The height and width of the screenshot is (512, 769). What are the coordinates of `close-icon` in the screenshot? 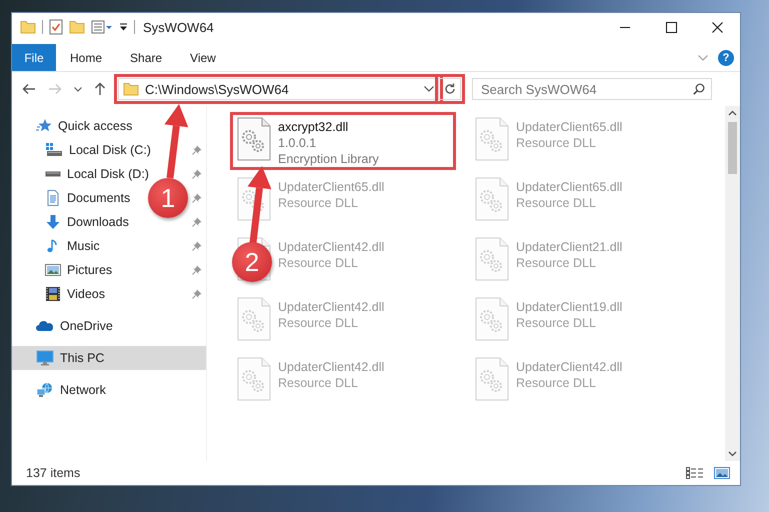 It's located at (717, 27).